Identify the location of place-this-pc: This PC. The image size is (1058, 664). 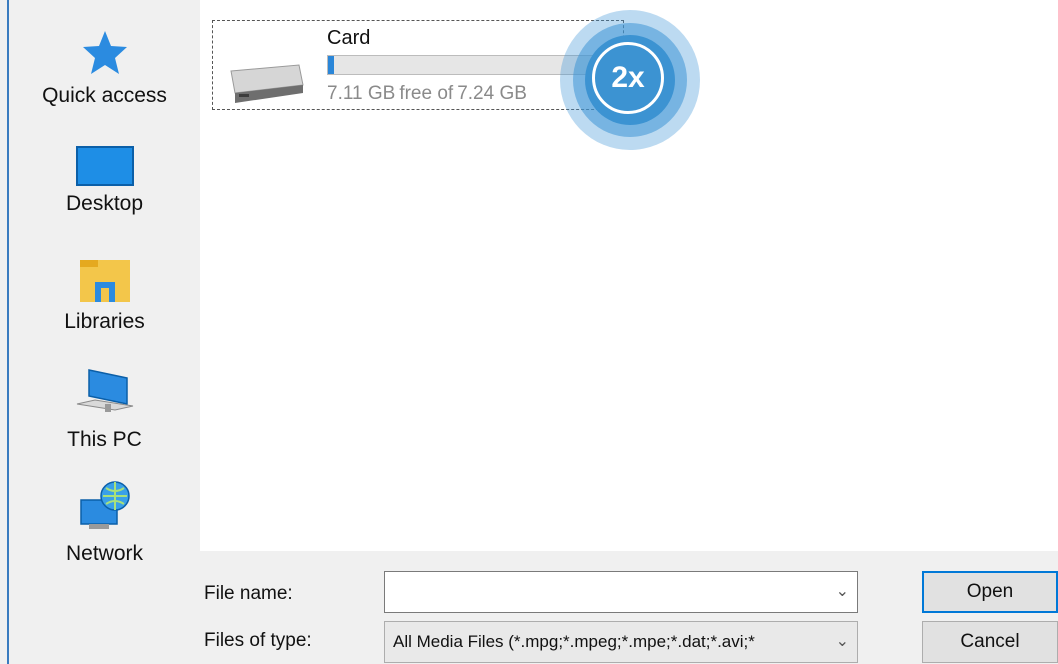
(104, 409).